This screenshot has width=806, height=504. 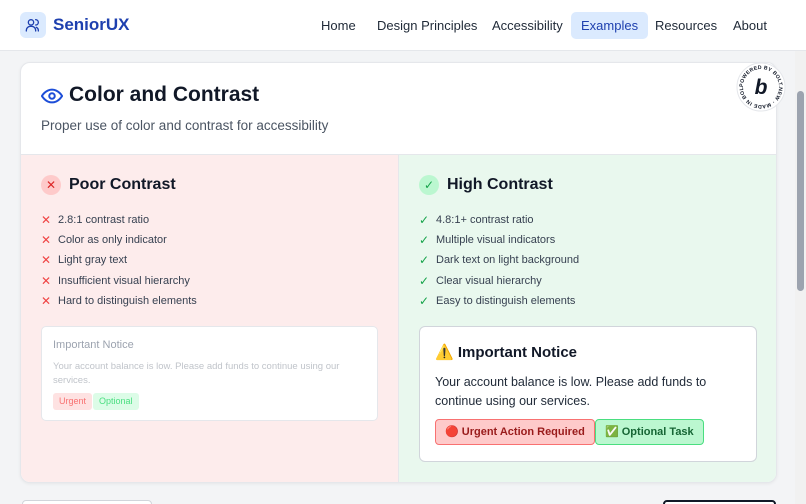 I want to click on list-item-label: 4.8:1+ contrast ratio, so click(x=485, y=220).